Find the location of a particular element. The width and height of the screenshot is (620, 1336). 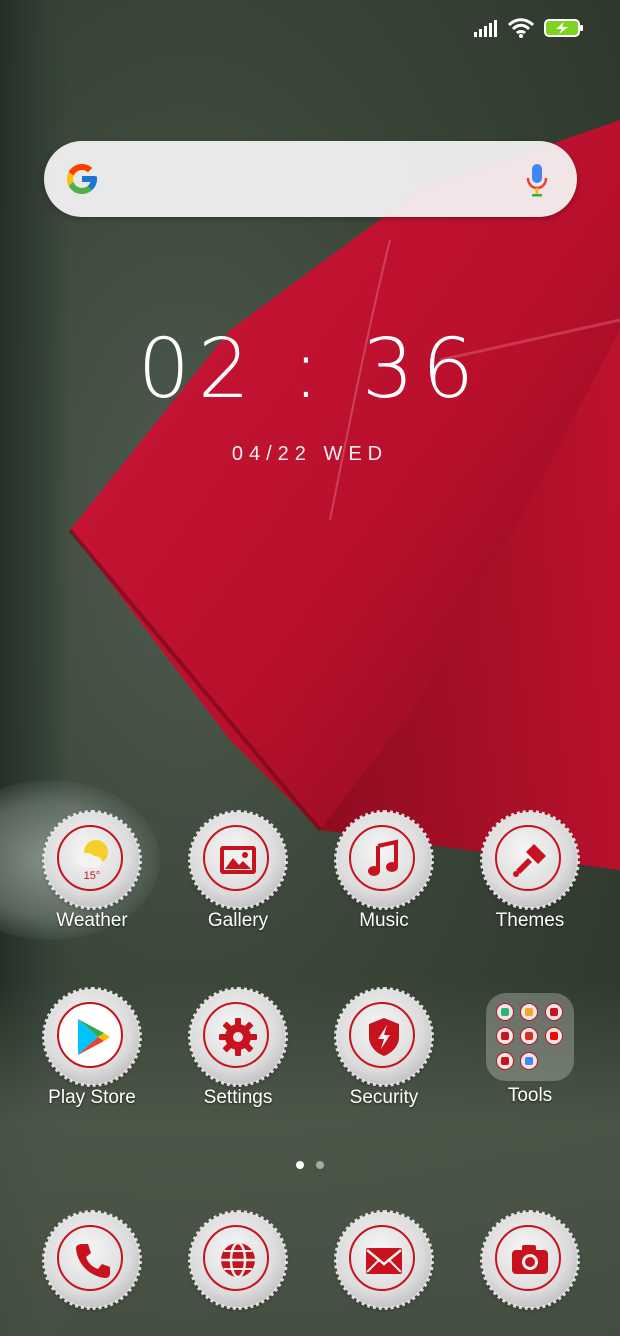

app-play-store: Play Store is located at coordinates (92, 1048).